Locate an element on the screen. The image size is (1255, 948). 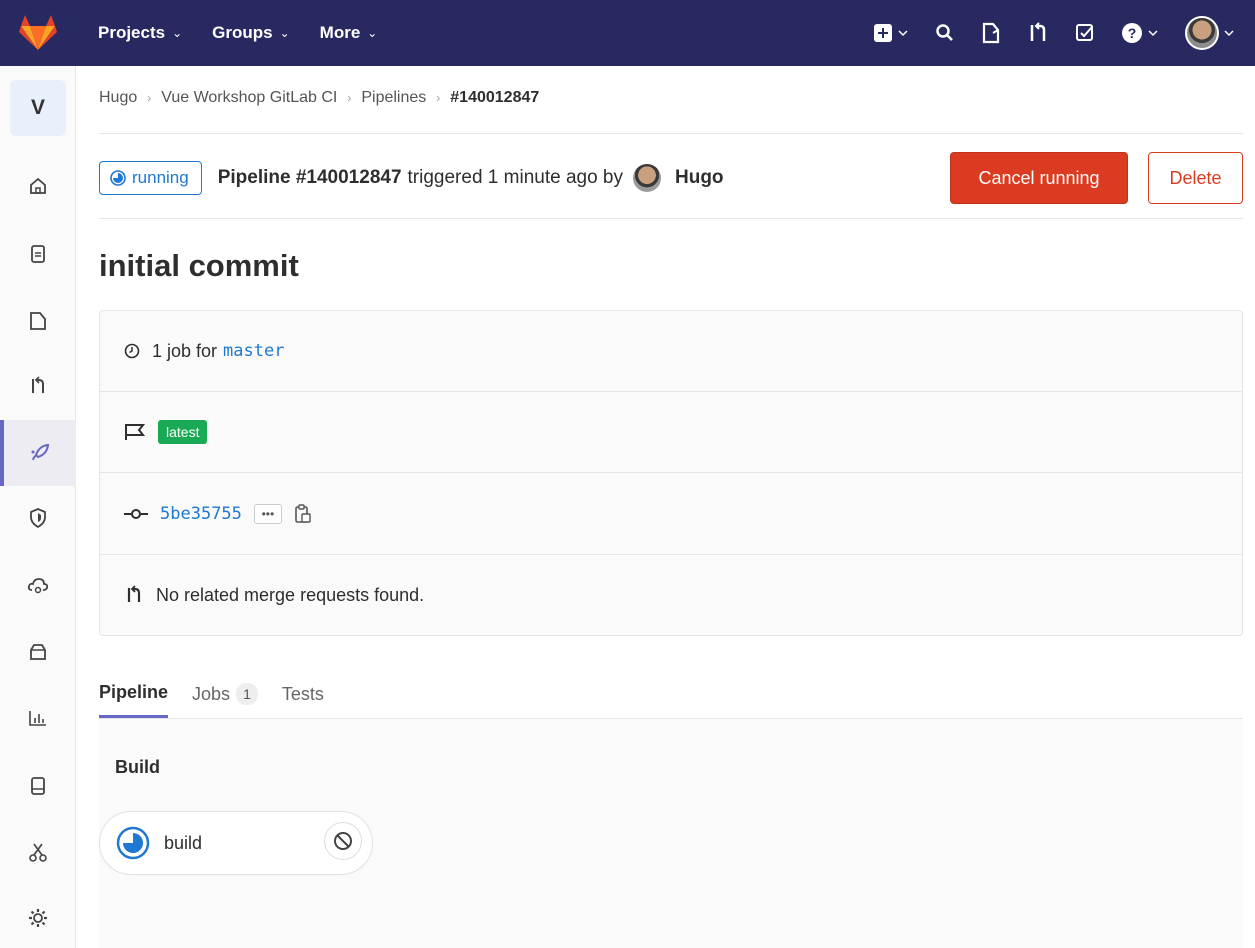
shield-icon is located at coordinates (38, 518).